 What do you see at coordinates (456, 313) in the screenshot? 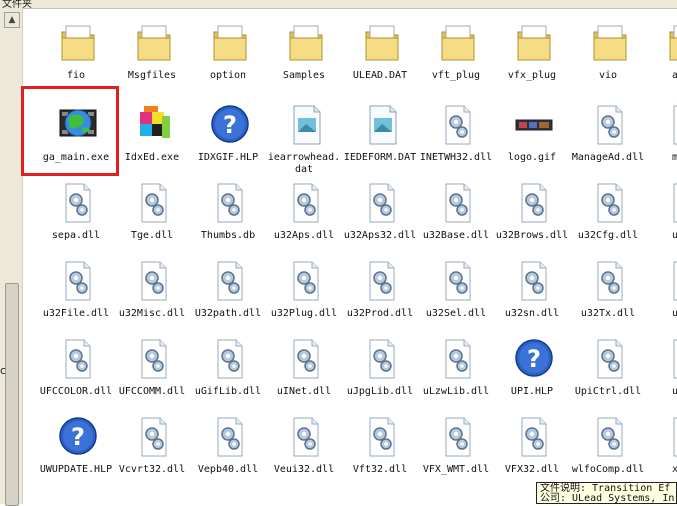
I see `file-label: u32Sel.dll` at bounding box center [456, 313].